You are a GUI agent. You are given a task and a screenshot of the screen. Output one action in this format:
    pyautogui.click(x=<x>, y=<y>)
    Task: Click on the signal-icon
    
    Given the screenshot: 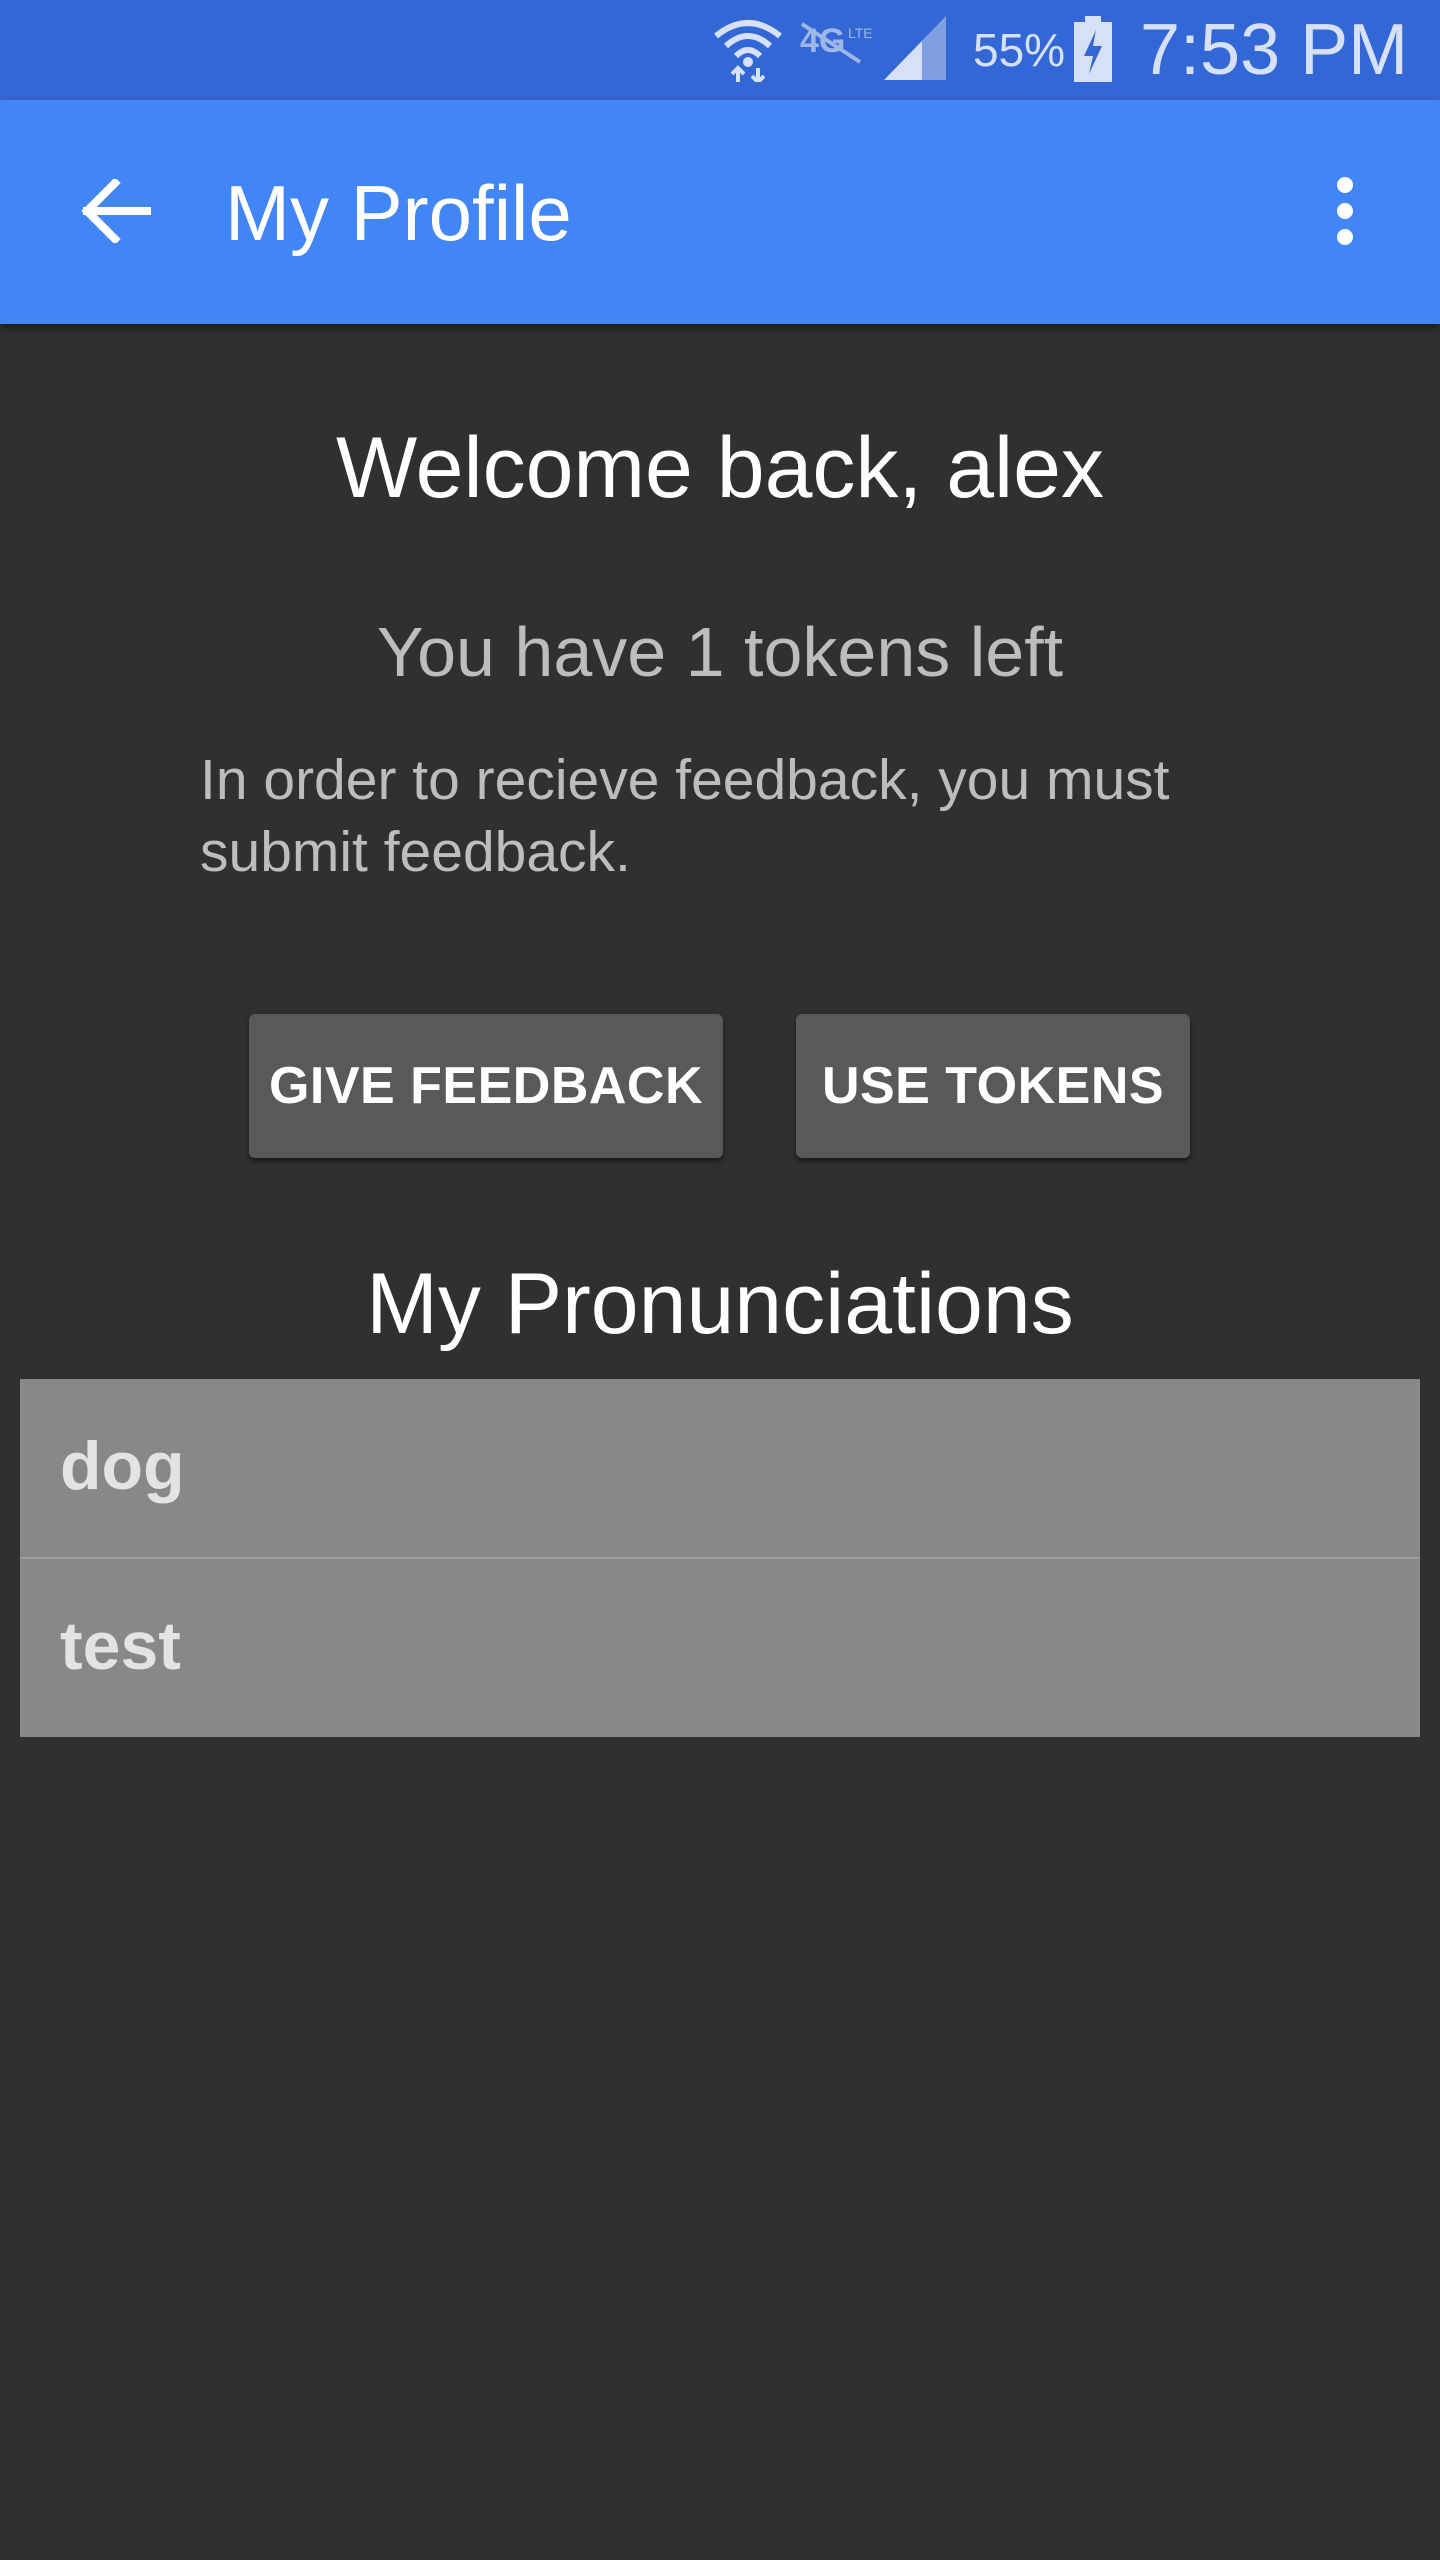 What is the action you would take?
    pyautogui.click(x=915, y=50)
    